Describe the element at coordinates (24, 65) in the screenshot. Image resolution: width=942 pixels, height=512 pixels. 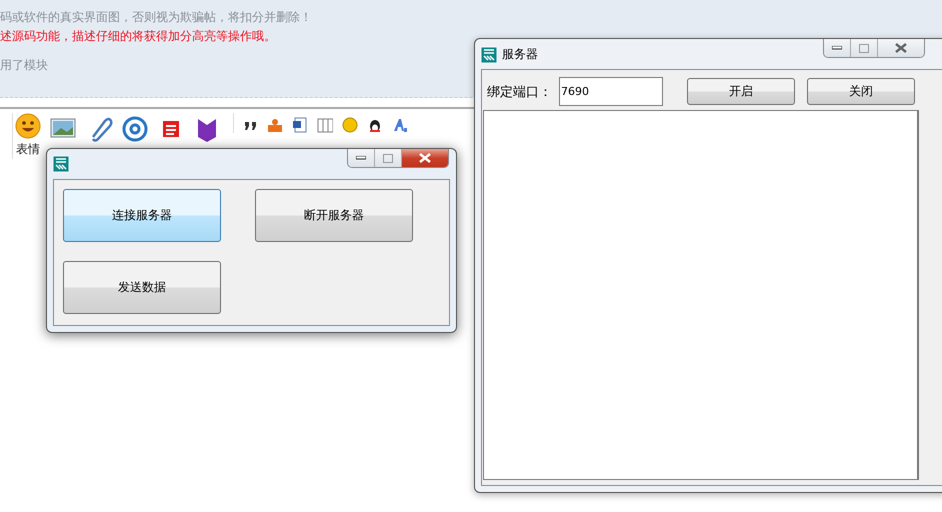
I see `notice-text: 用了模块` at that location.